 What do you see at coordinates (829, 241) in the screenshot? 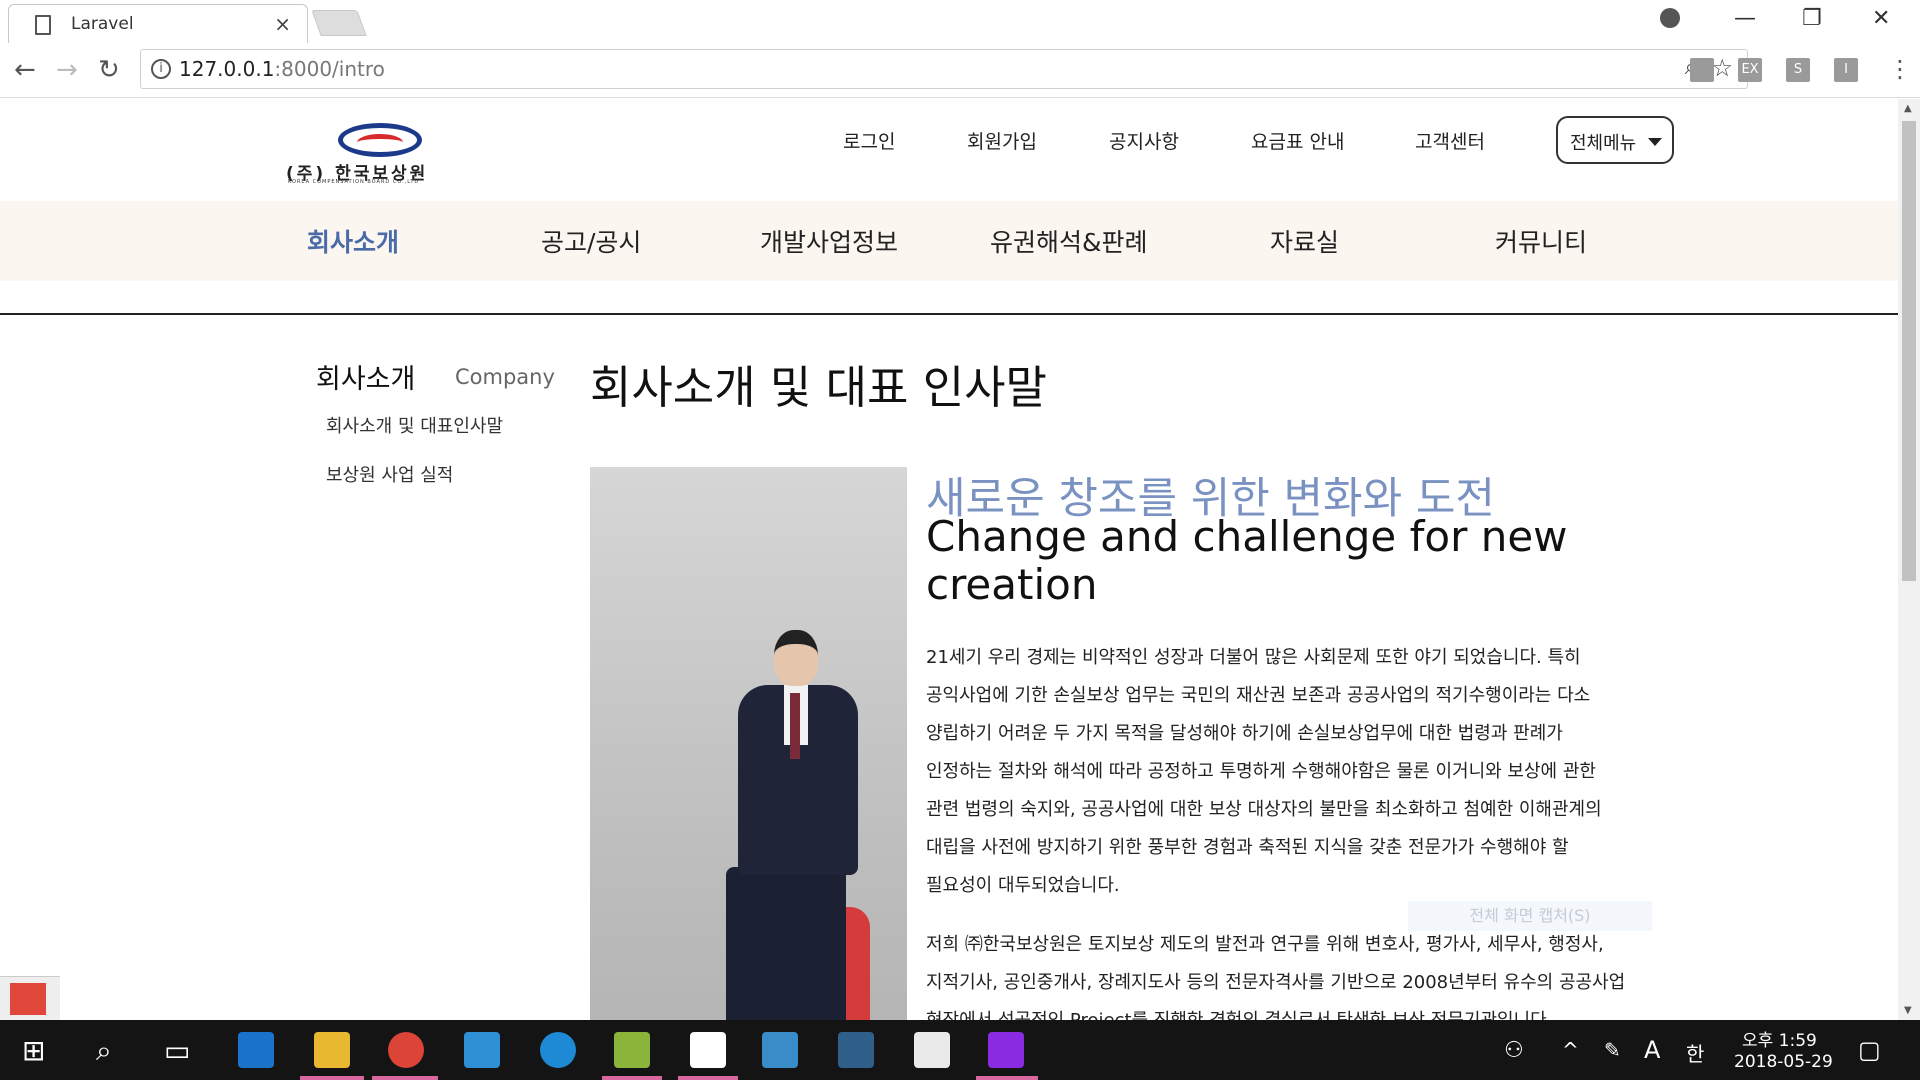
I see `main-nav-dev-projects: 개발사업정보` at bounding box center [829, 241].